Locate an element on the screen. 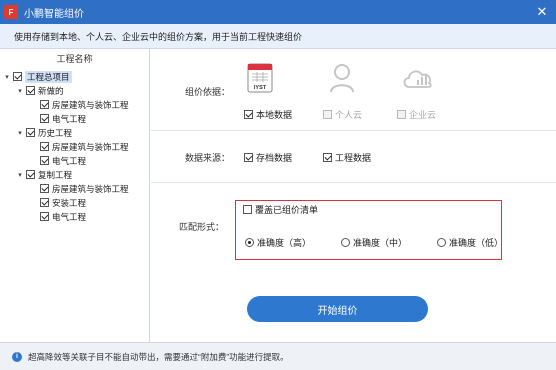 This screenshot has height=370, width=556. tree-node-history: ▾ 历史工程 is located at coordinates (44, 132).